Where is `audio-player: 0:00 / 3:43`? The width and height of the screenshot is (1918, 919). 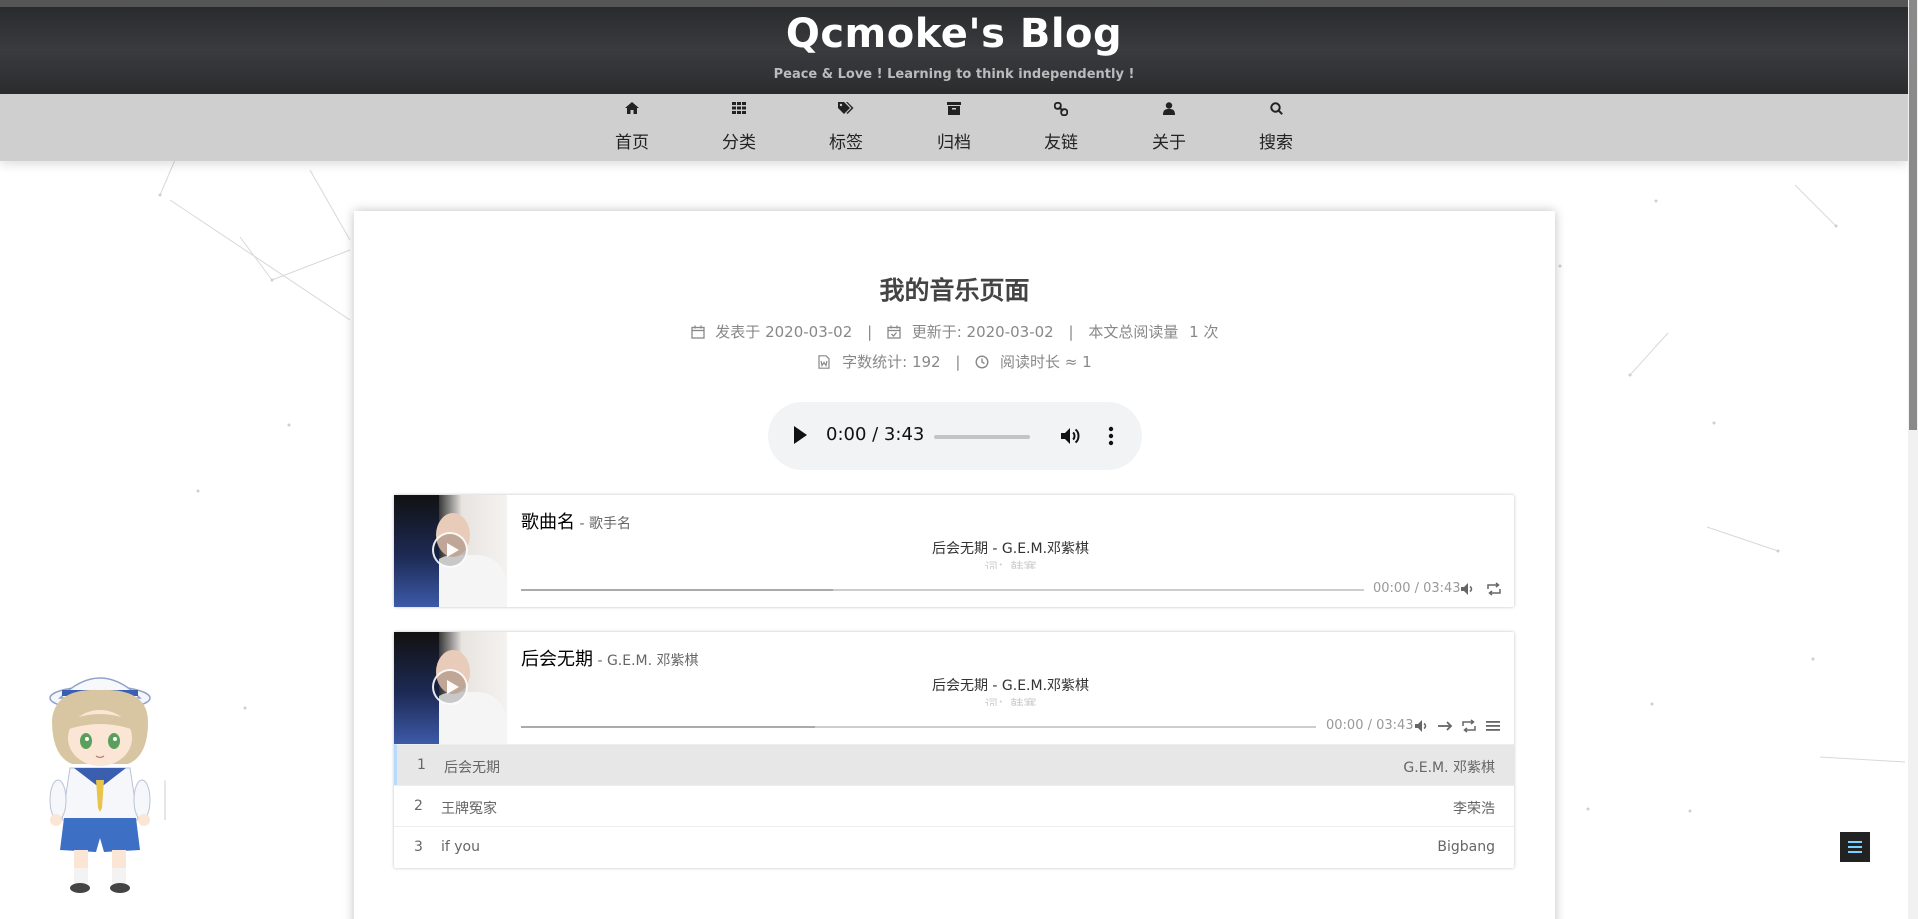
audio-player: 0:00 / 3:43 is located at coordinates (955, 436).